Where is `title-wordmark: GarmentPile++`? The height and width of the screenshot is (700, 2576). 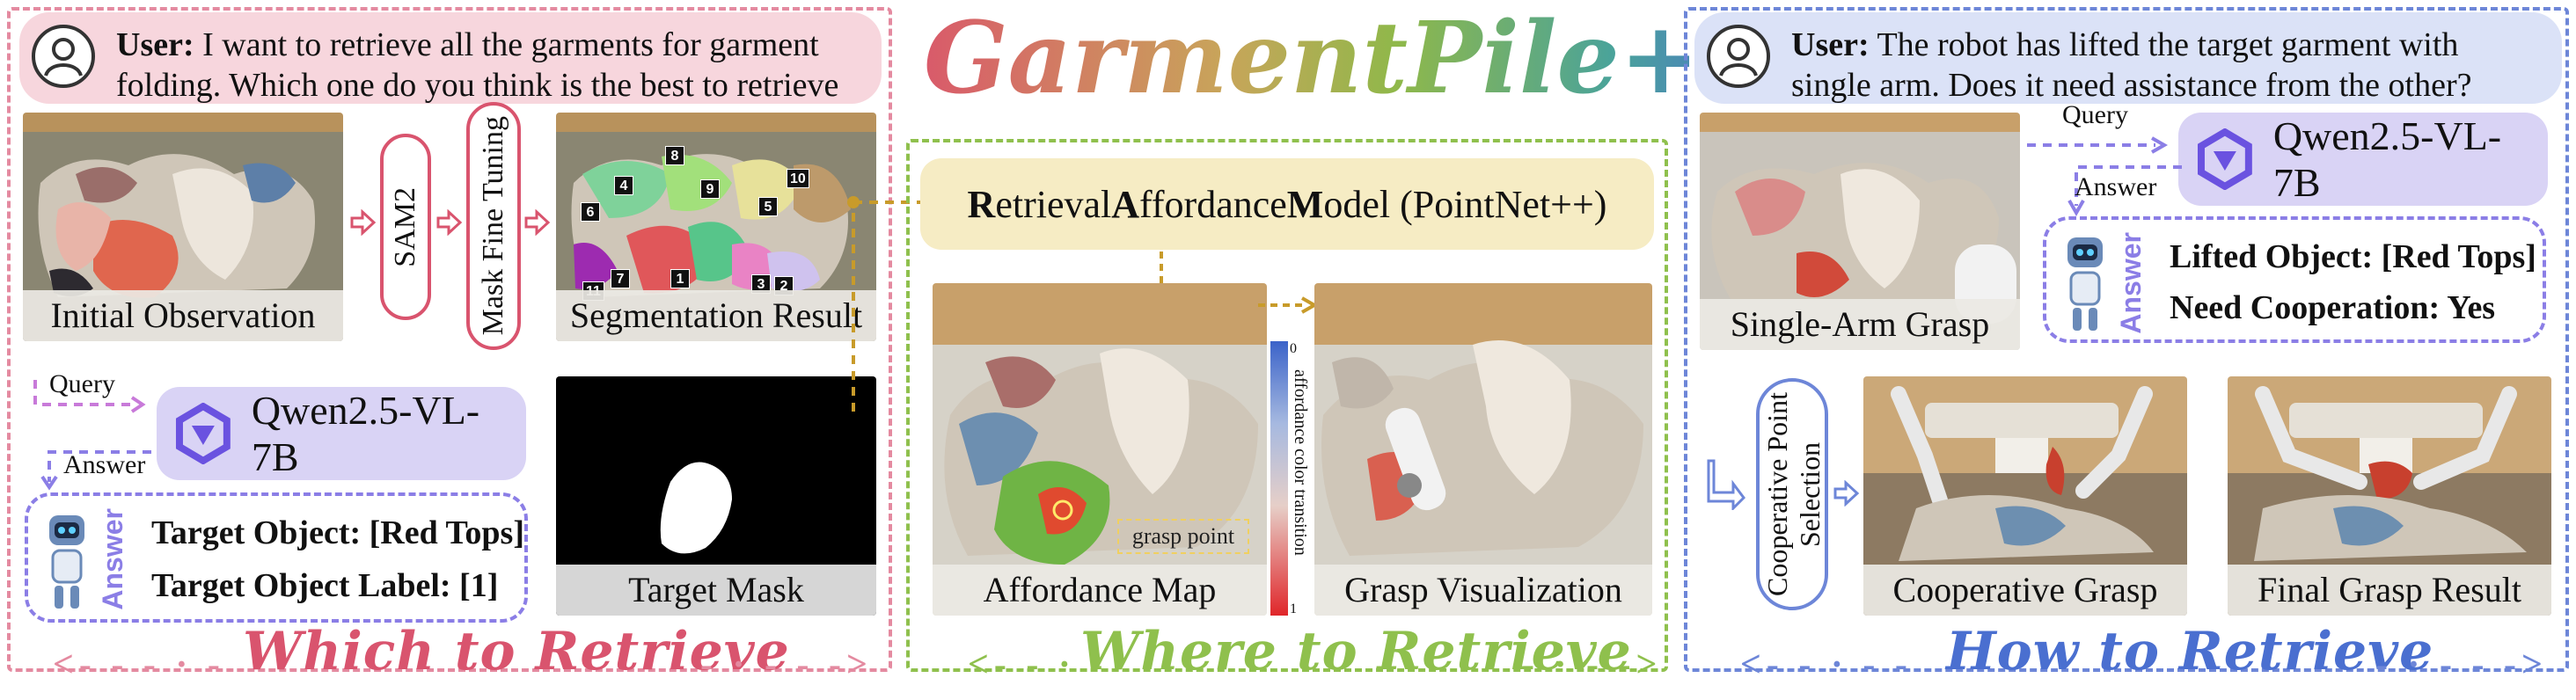 title-wordmark: GarmentPile++ is located at coordinates (1354, 59).